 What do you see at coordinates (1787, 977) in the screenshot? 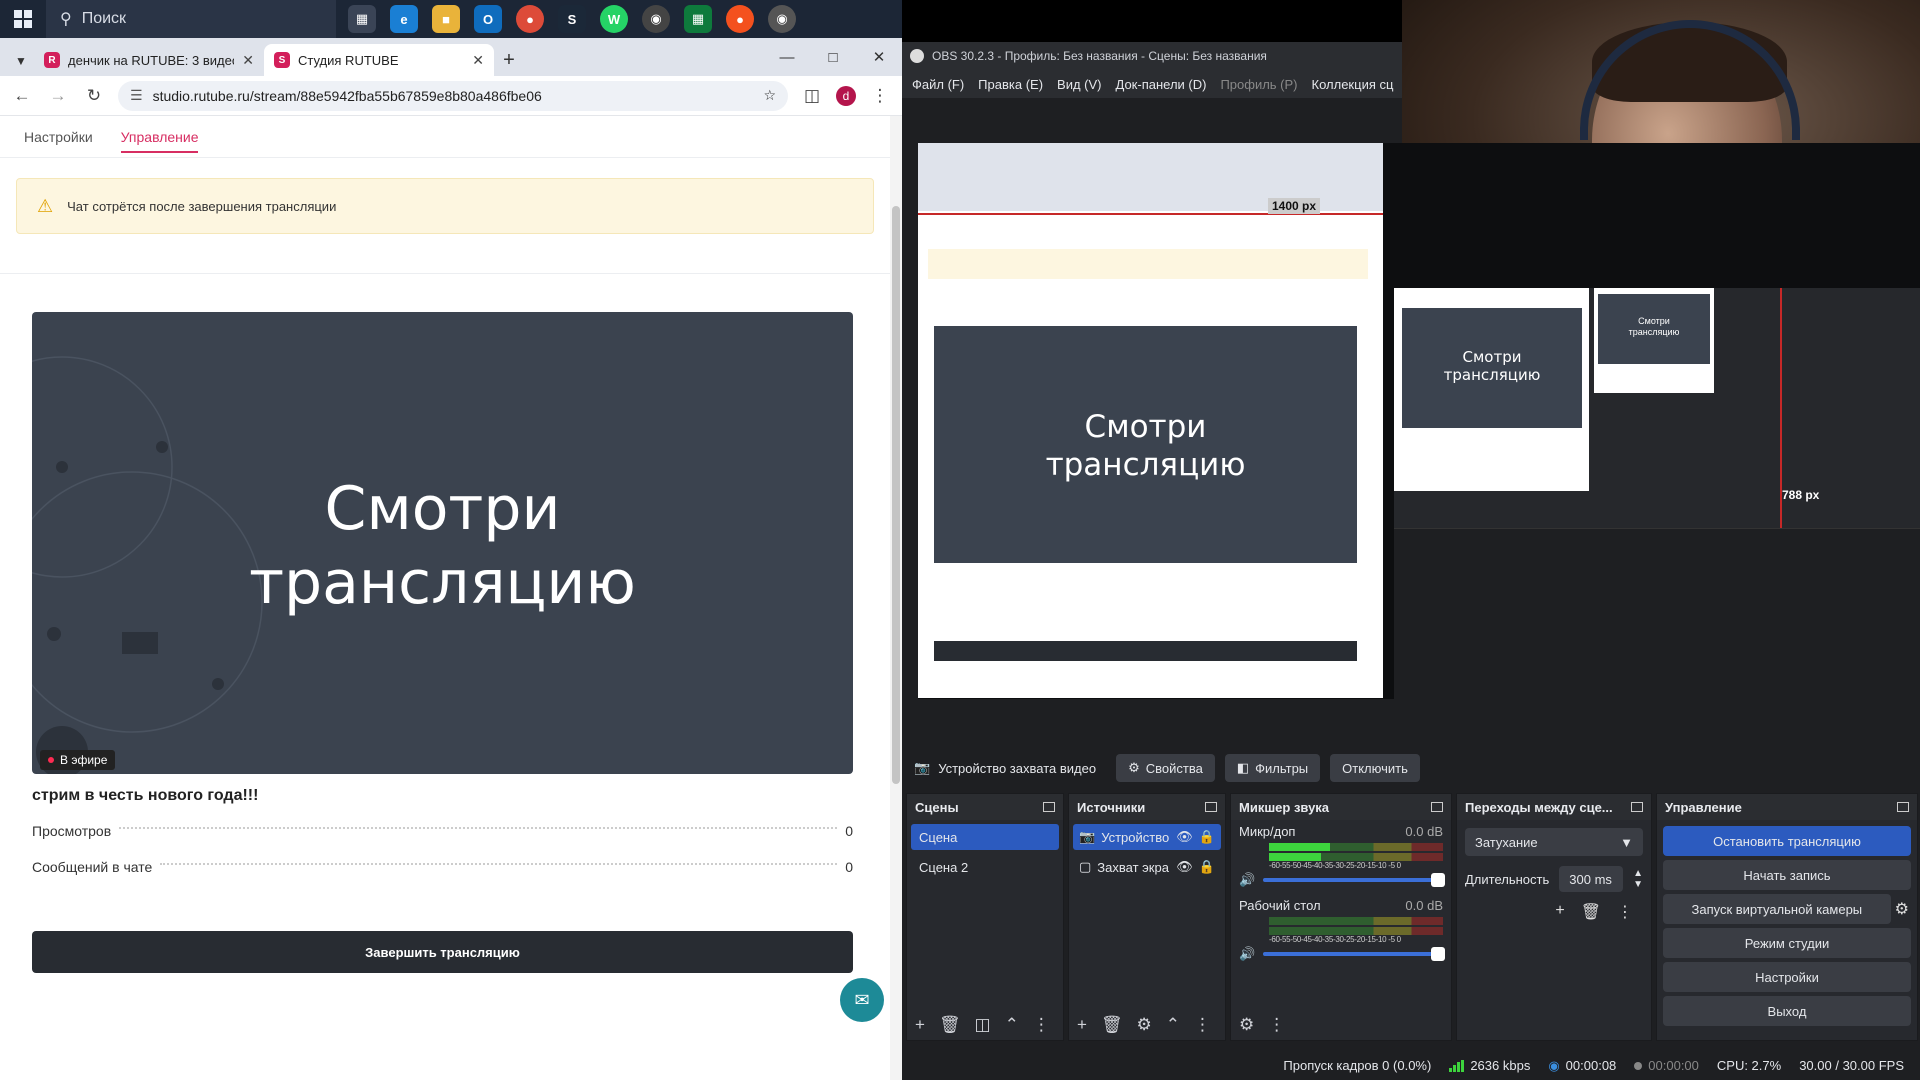
I see `settings-button: Настройки` at bounding box center [1787, 977].